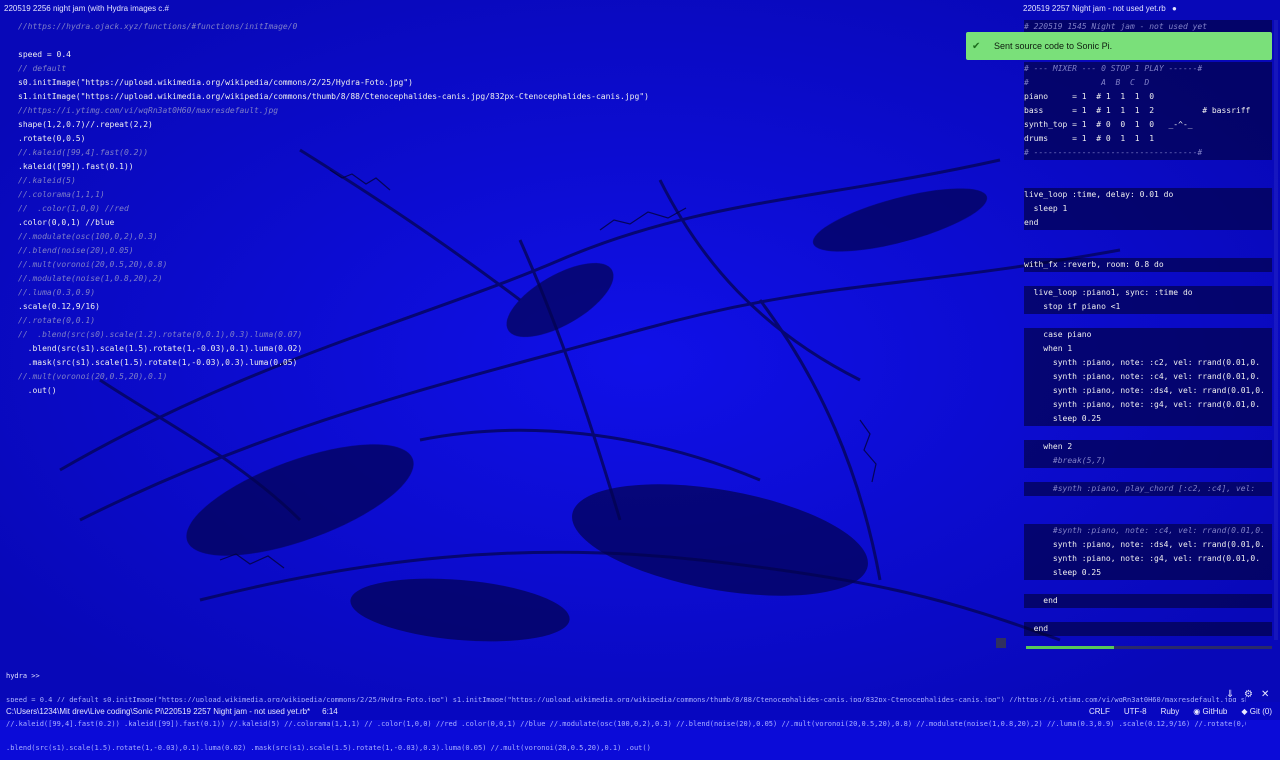 The width and height of the screenshot is (1280, 760). What do you see at coordinates (330, 711) in the screenshot?
I see `cursor-position: 6:14` at bounding box center [330, 711].